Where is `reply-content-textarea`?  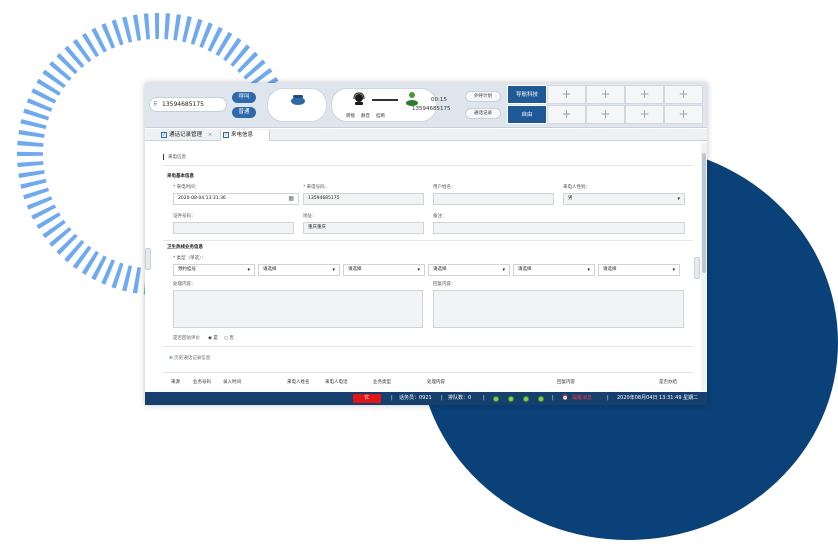 reply-content-textarea is located at coordinates (558, 309).